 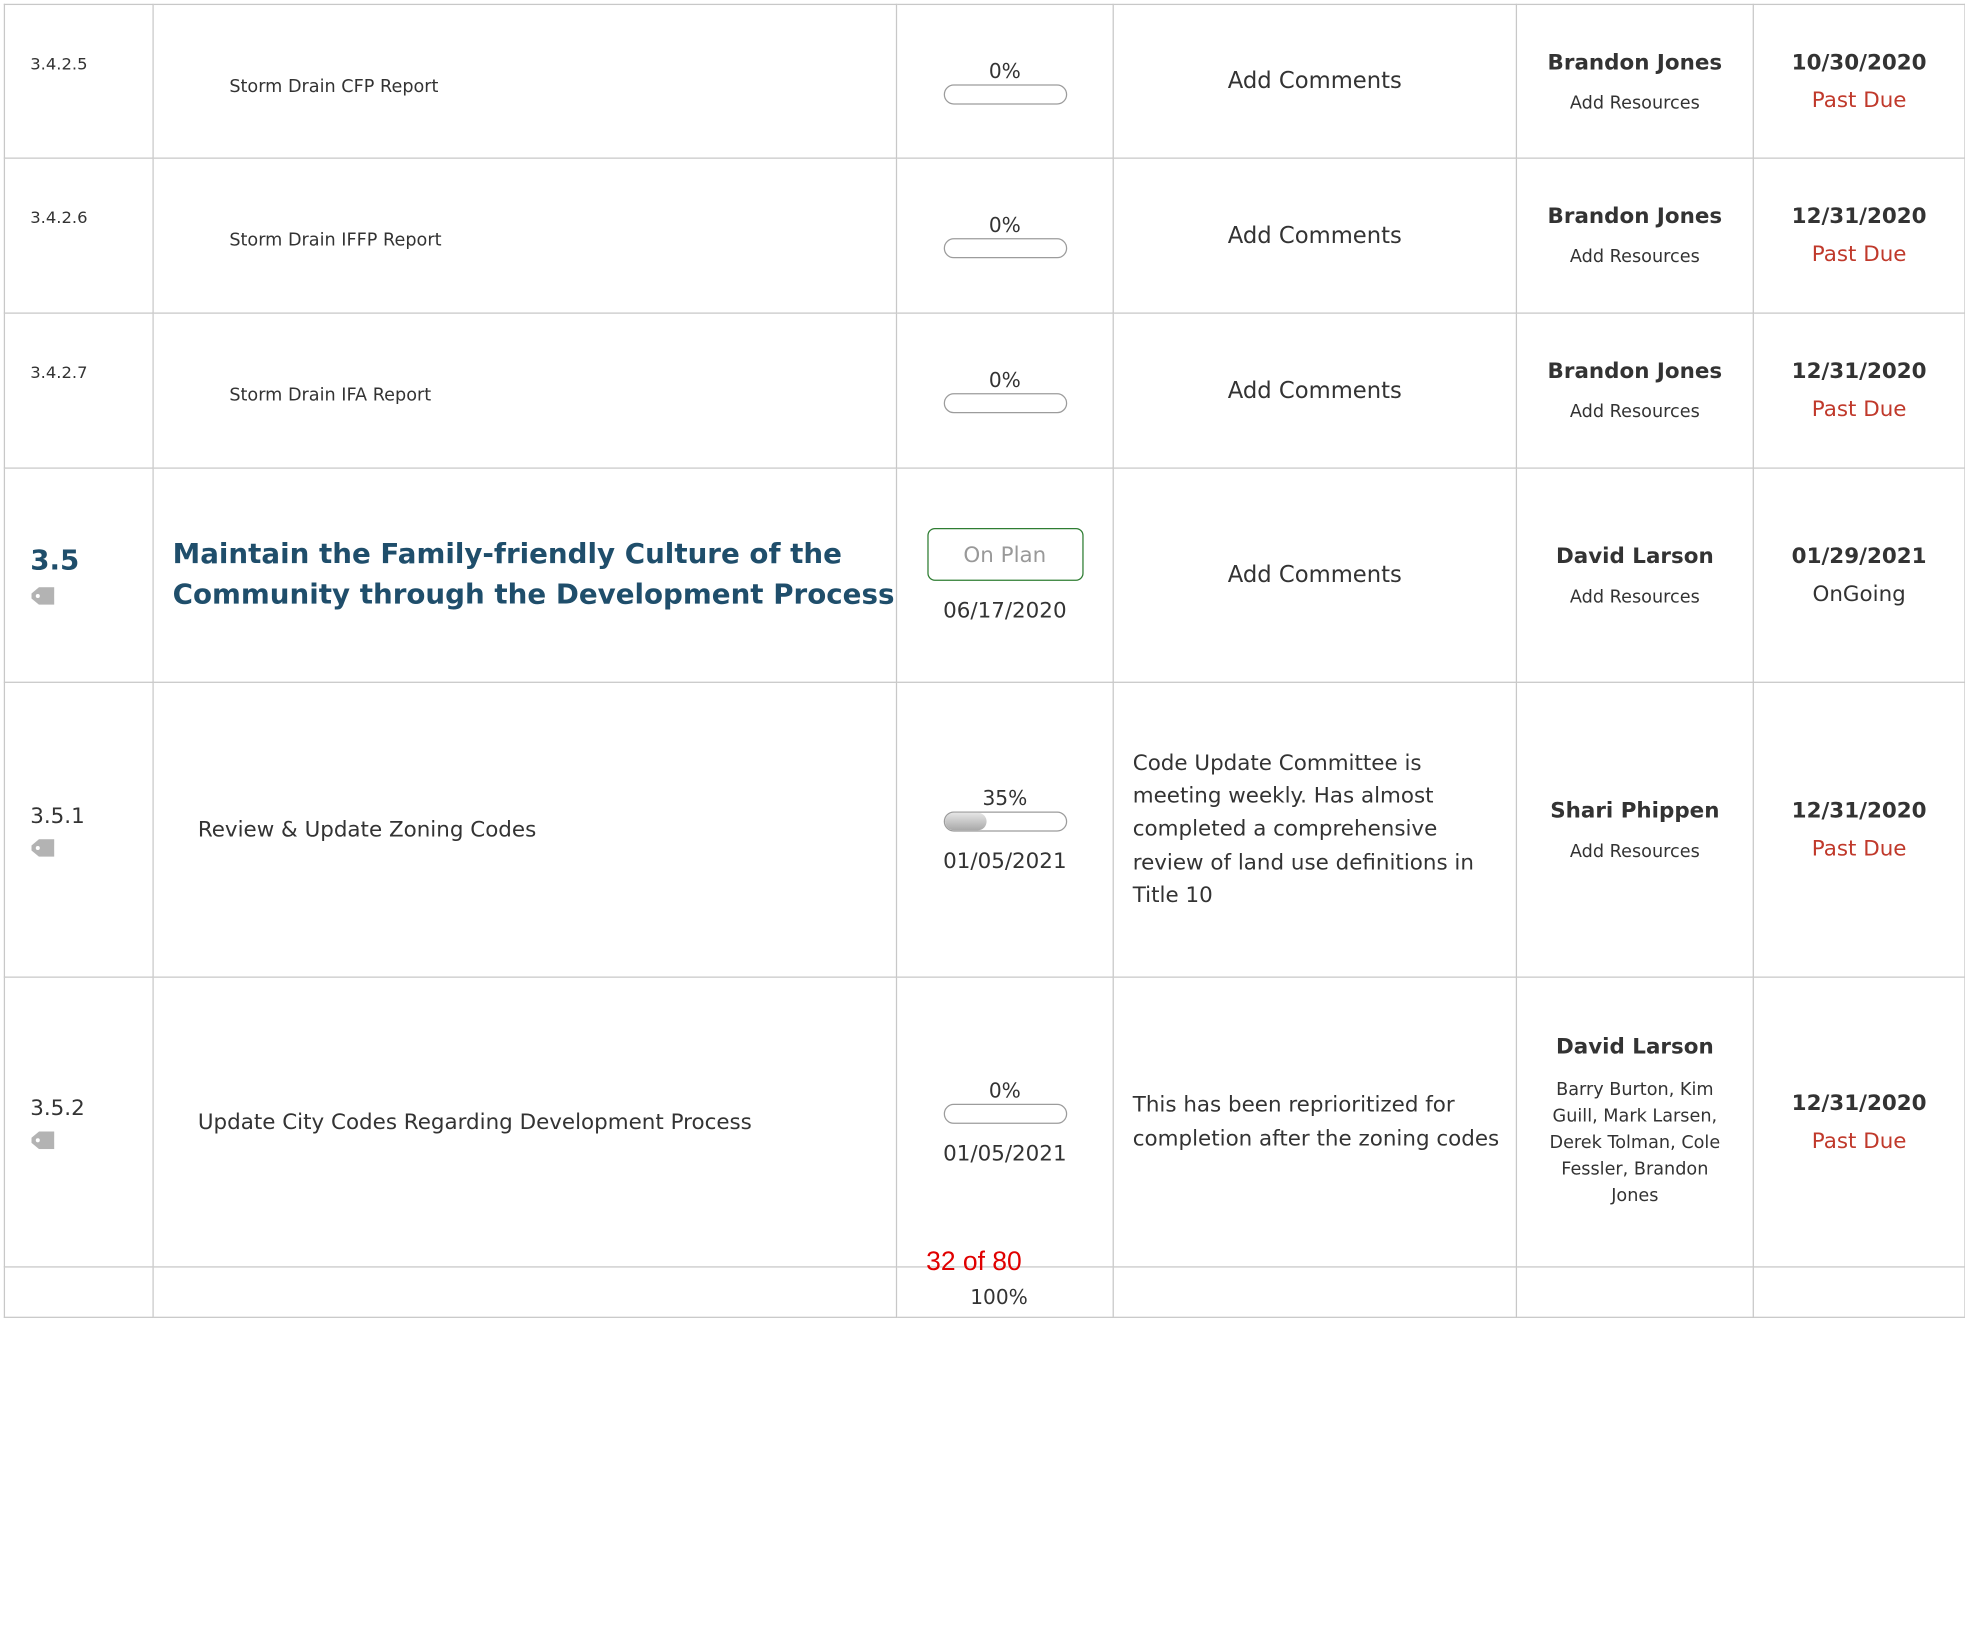 What do you see at coordinates (78, 235) in the screenshot?
I see `item-number: 3.4.2.6` at bounding box center [78, 235].